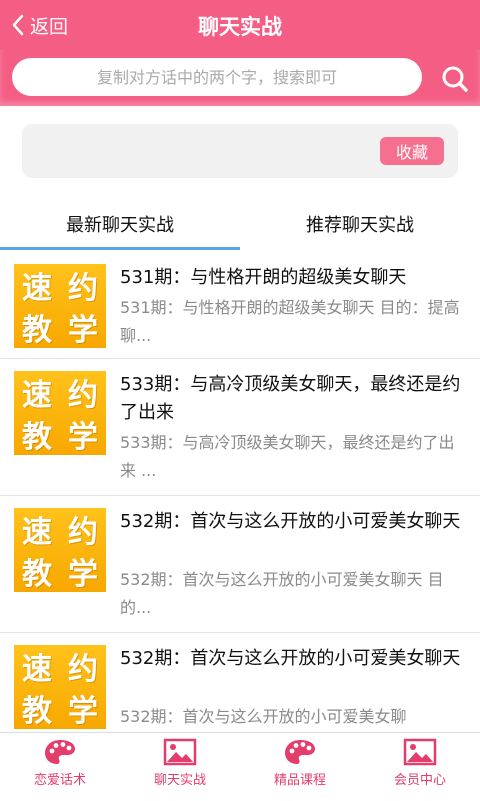 The image size is (480, 801). I want to click on nav-label: 精品课程, so click(299, 780).